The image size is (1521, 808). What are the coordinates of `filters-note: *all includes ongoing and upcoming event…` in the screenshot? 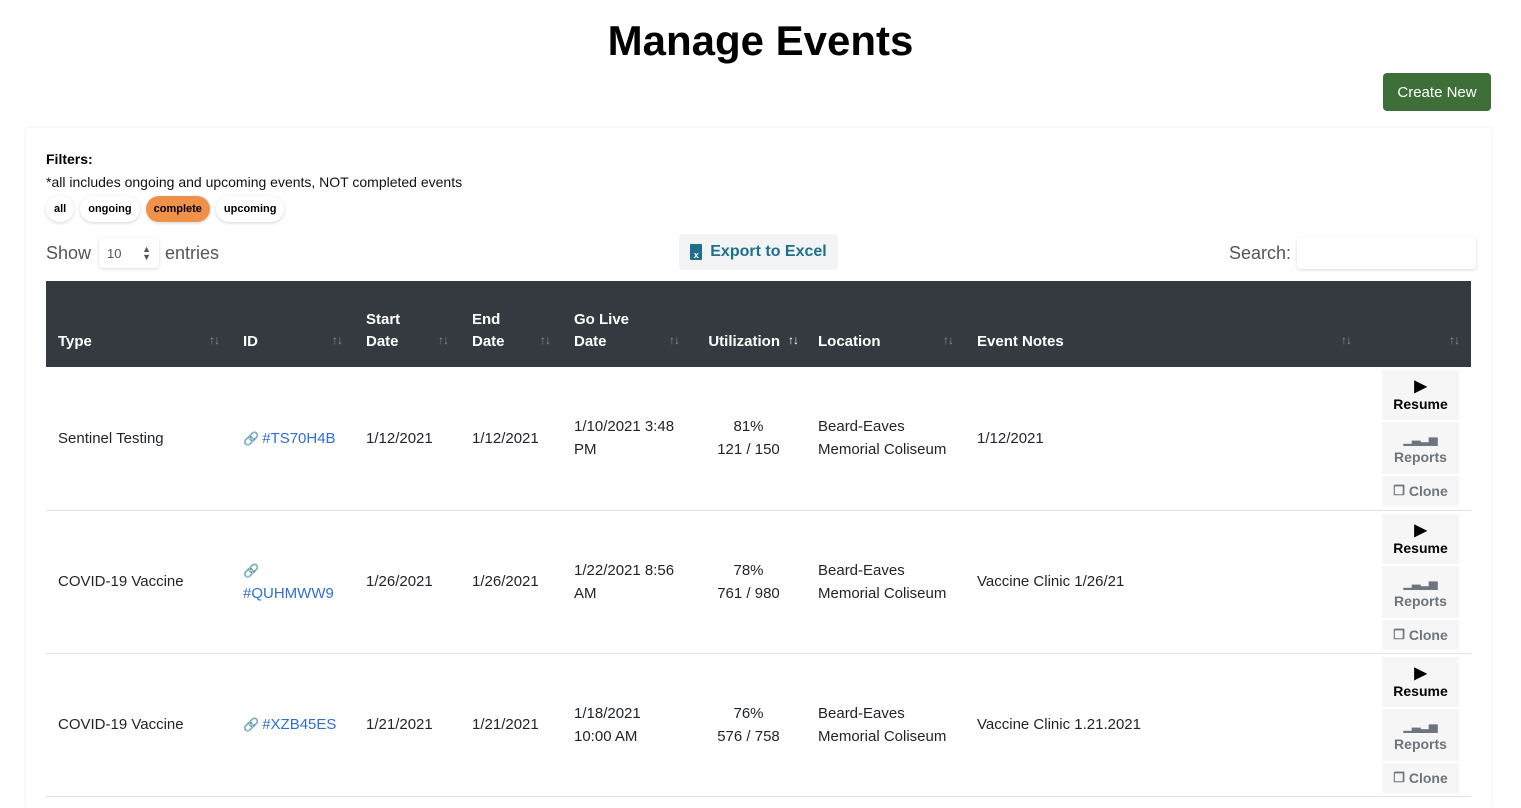 It's located at (254, 182).